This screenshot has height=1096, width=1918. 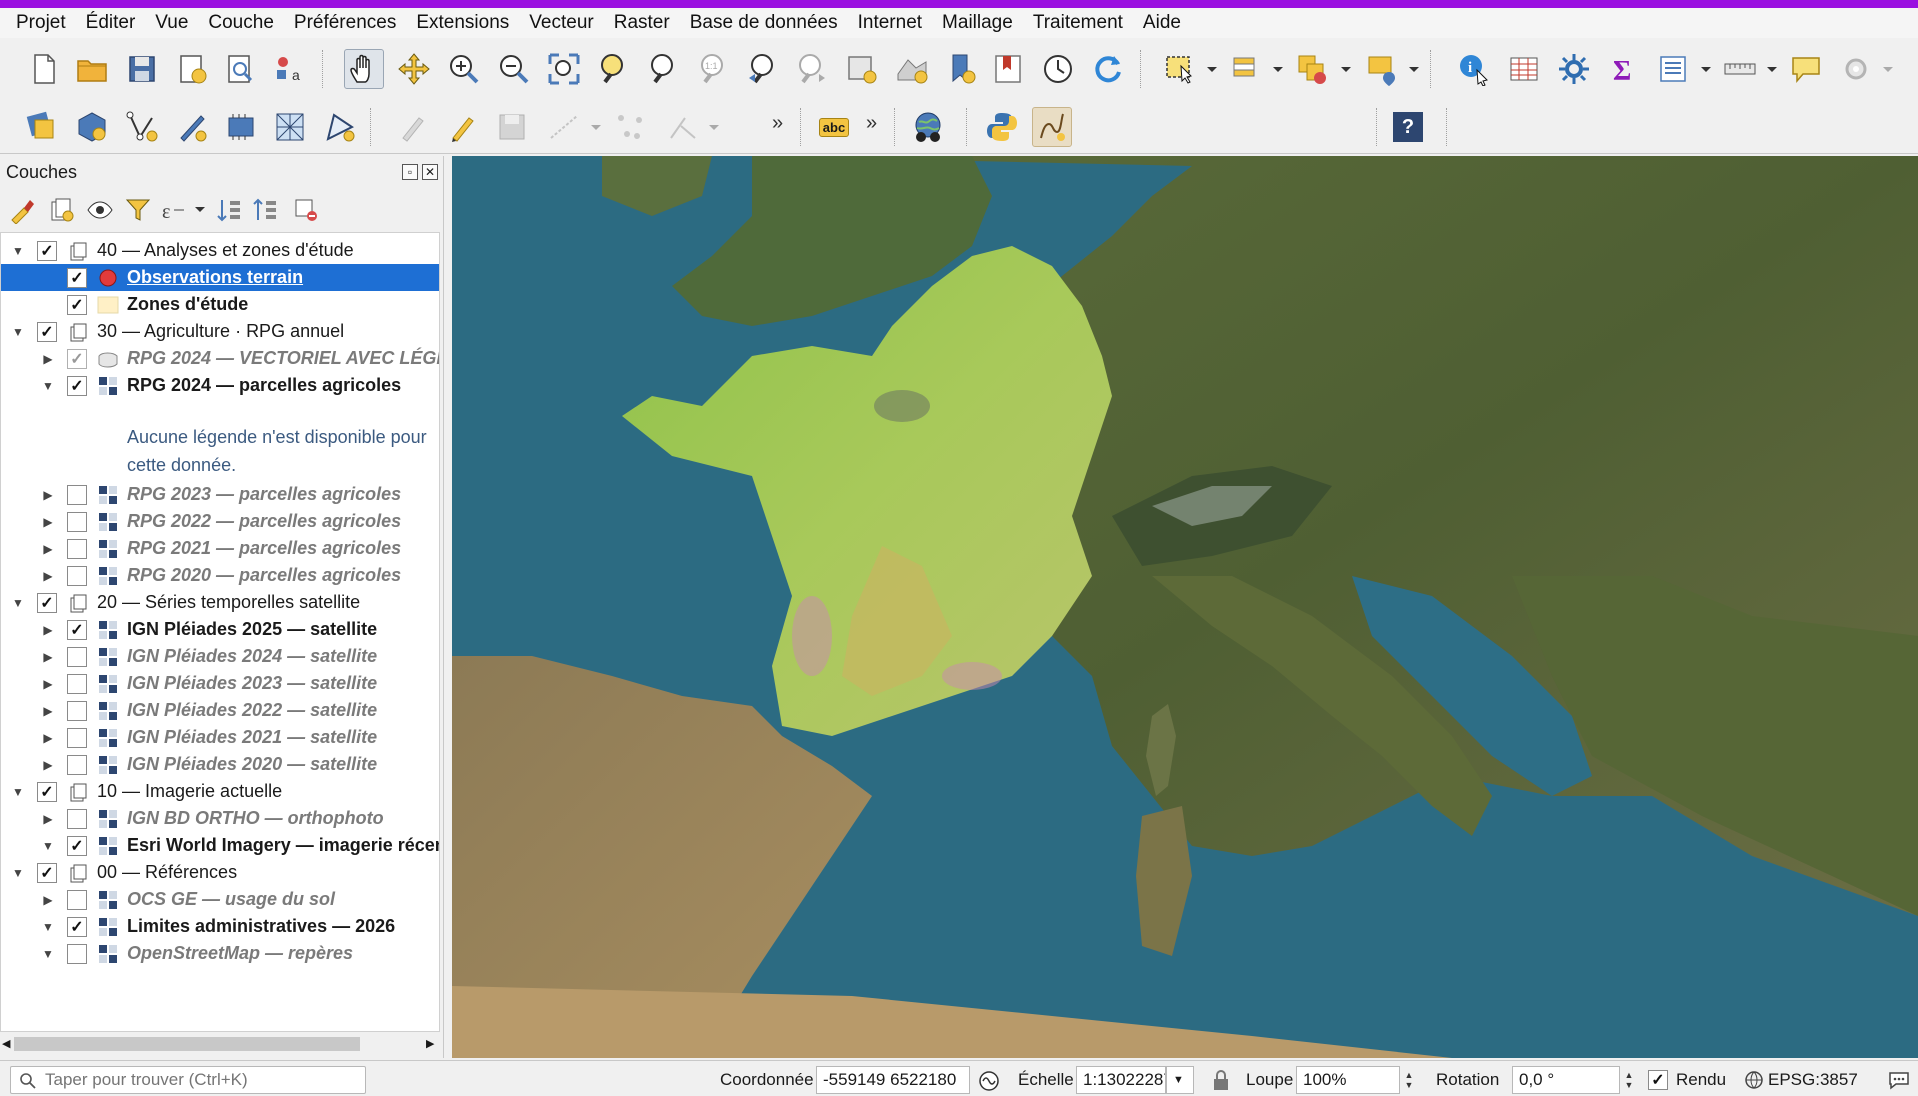 What do you see at coordinates (220, 575) in the screenshot?
I see `layer-row: ▶ RPG 2020 — parcelles agricoles` at bounding box center [220, 575].